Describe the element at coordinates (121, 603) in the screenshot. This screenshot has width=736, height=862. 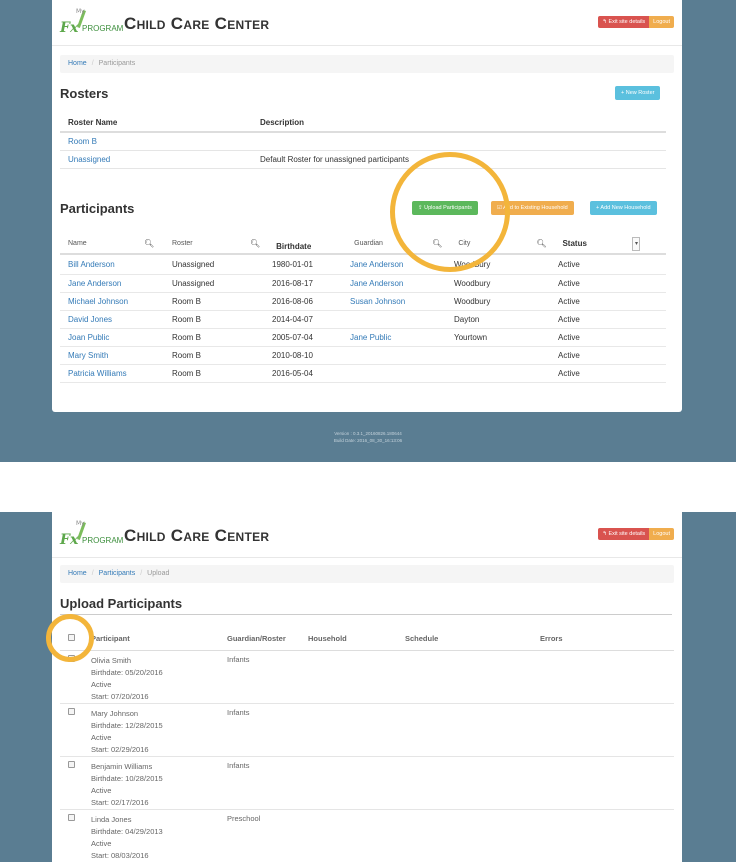
I see `page-title: Upload Participants` at that location.